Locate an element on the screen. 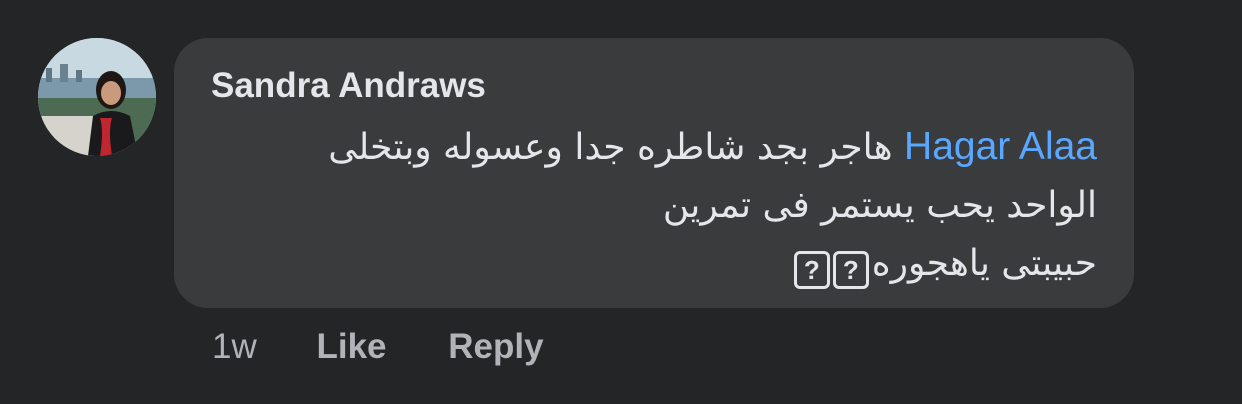  comment-timestamp: 1w is located at coordinates (234, 347).